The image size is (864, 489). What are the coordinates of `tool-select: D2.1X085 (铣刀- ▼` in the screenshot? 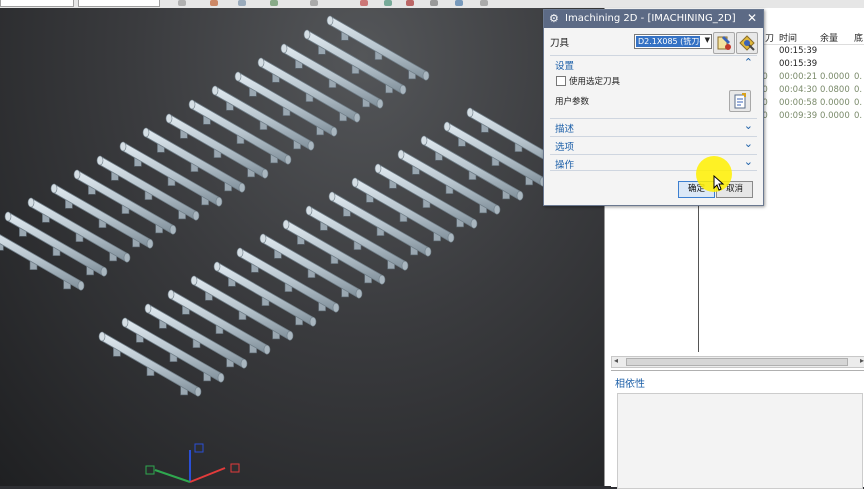 It's located at (673, 41).